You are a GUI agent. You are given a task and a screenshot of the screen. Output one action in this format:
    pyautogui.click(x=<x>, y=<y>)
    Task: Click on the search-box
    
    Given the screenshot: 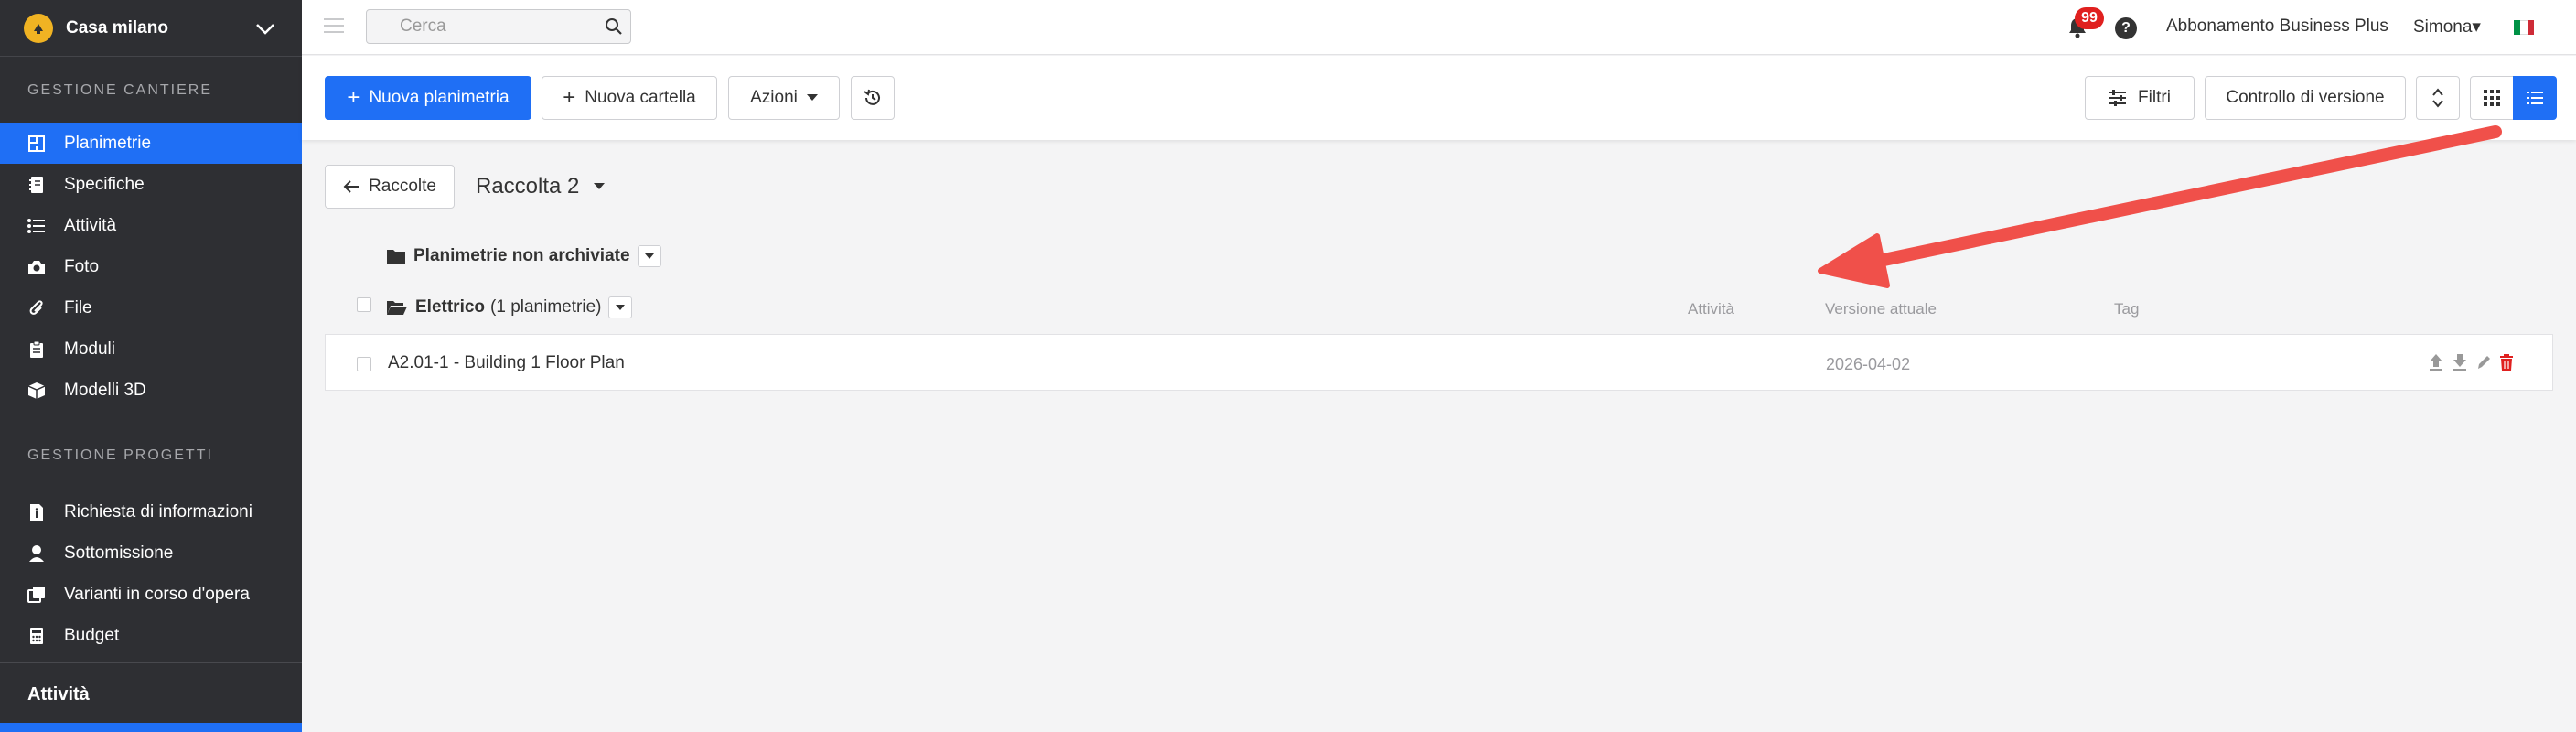 What is the action you would take?
    pyautogui.click(x=499, y=27)
    